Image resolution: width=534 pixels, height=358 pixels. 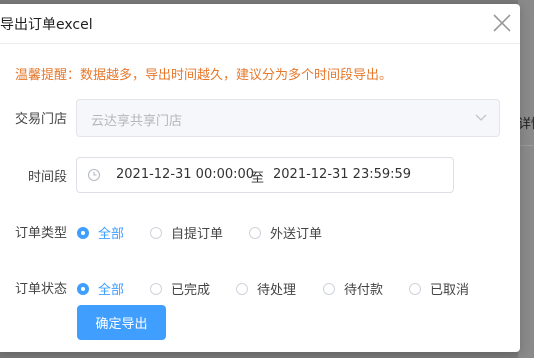 I want to click on store-select-value: 云达享共享门店, so click(x=137, y=121).